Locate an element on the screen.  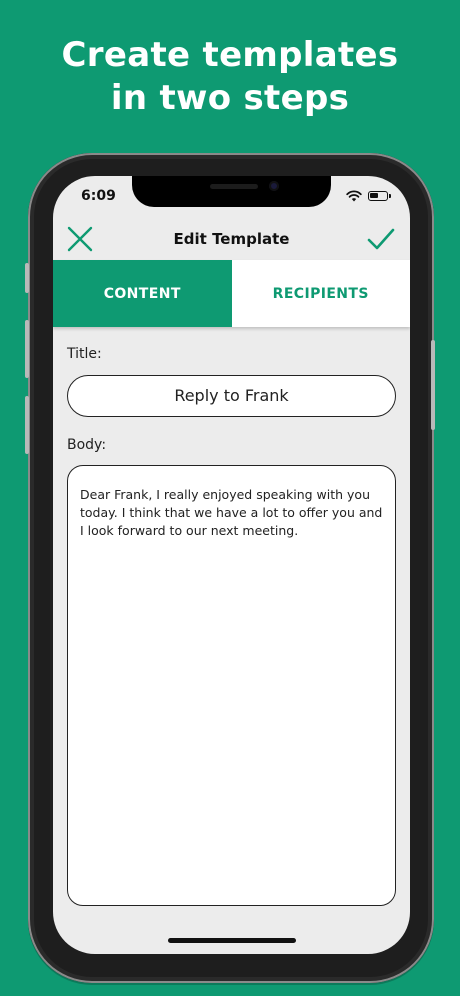
headline-line-1: Create templates is located at coordinates (230, 55).